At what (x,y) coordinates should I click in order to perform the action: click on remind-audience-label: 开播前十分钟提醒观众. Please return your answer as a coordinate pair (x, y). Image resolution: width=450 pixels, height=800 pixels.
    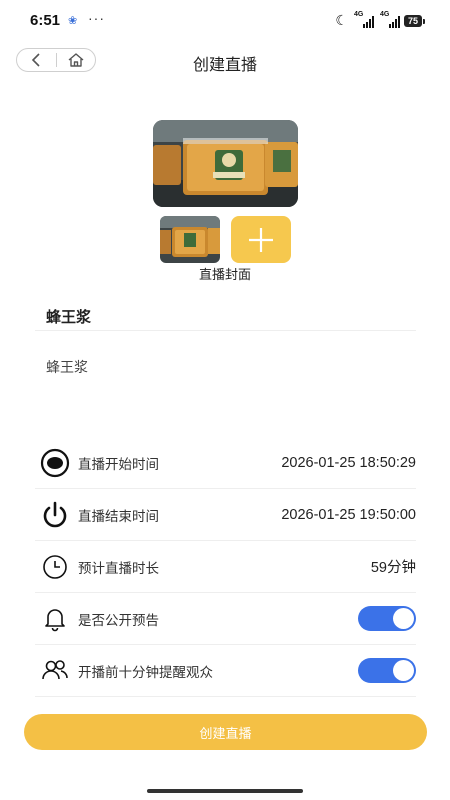
    Looking at the image, I should click on (145, 672).